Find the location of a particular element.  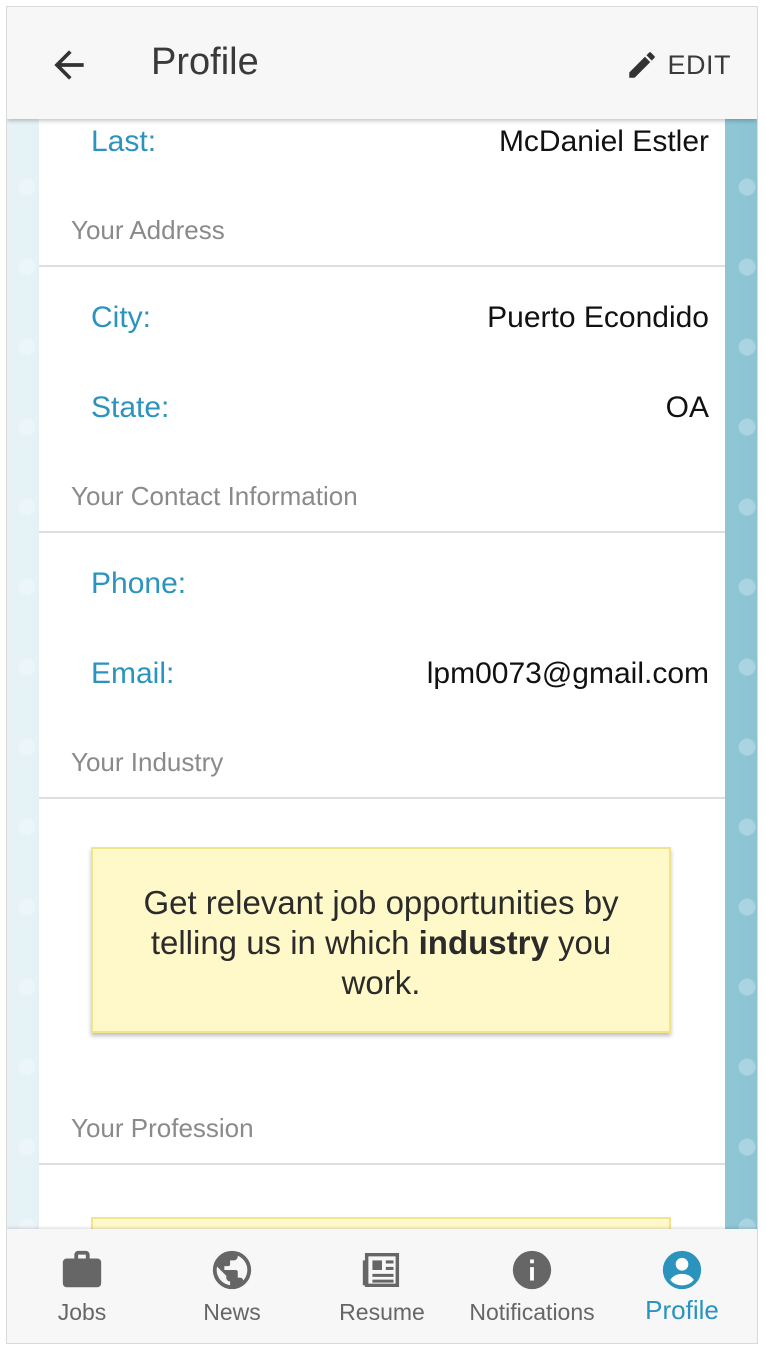

address-section-header: Your Address is located at coordinates (148, 230).